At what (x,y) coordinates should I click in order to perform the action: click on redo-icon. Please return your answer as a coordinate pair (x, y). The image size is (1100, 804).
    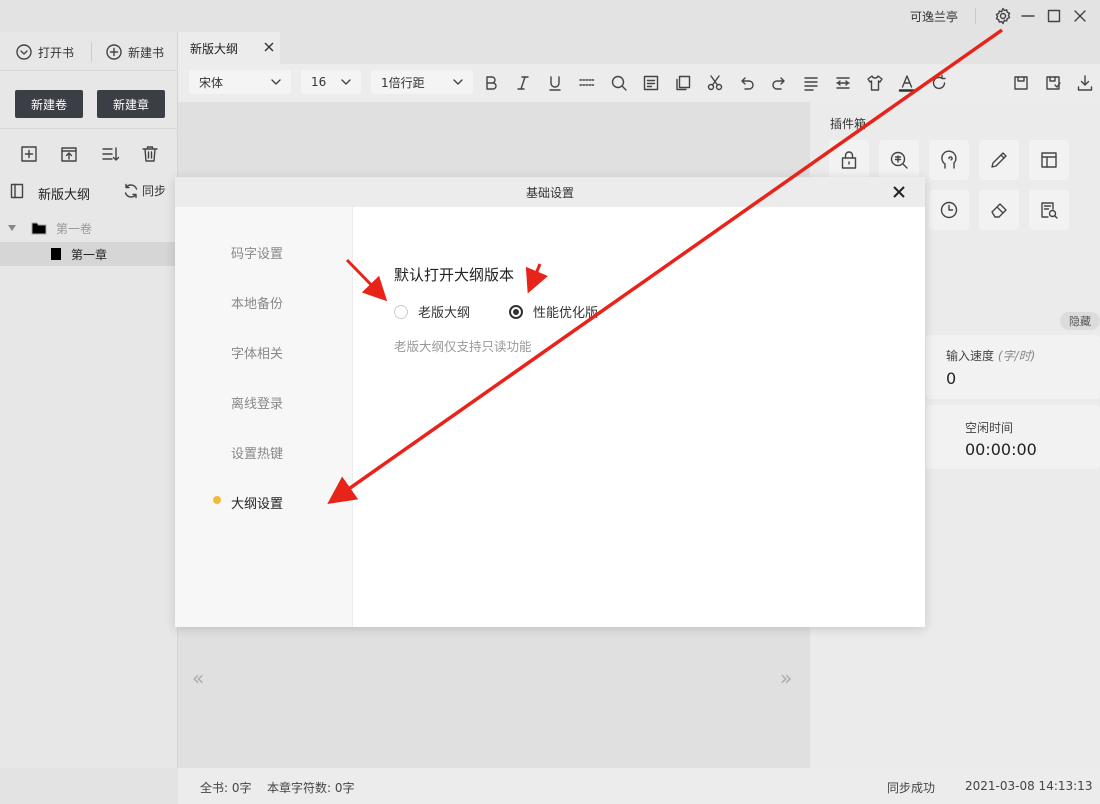
    Looking at the image, I should click on (779, 83).